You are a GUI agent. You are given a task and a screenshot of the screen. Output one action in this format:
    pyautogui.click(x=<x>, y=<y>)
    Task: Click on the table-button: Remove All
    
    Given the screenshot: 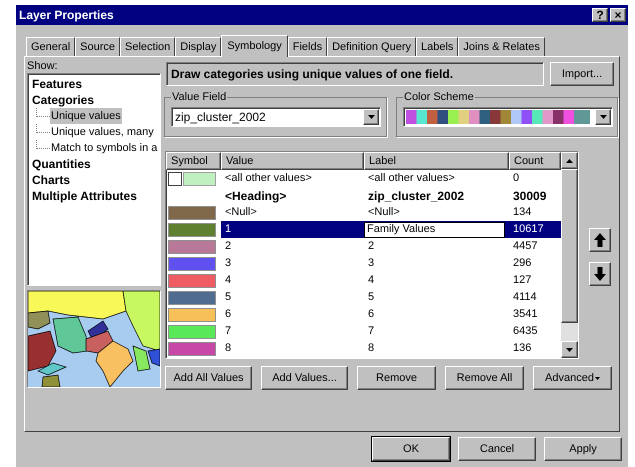 What is the action you would take?
    pyautogui.click(x=484, y=378)
    